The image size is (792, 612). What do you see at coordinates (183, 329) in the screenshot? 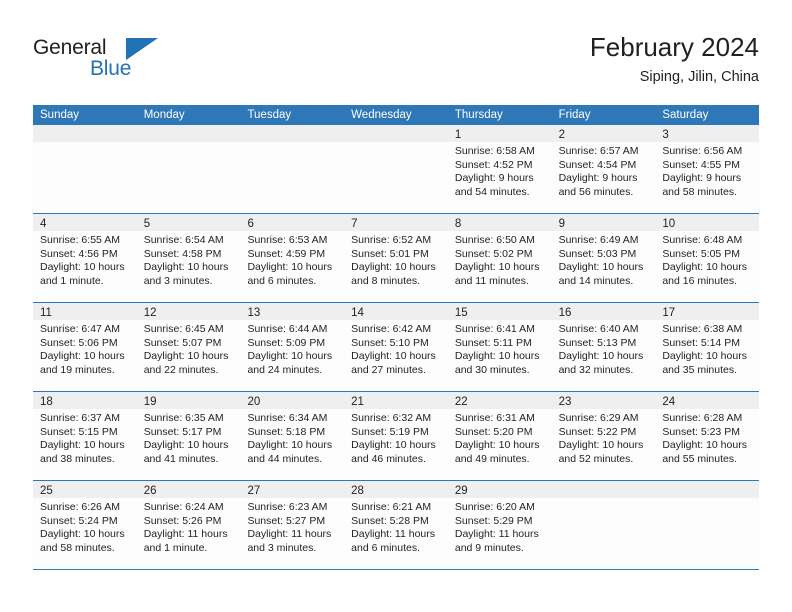
I see `sunrise-time: Sunrise: 6:45 AM` at bounding box center [183, 329].